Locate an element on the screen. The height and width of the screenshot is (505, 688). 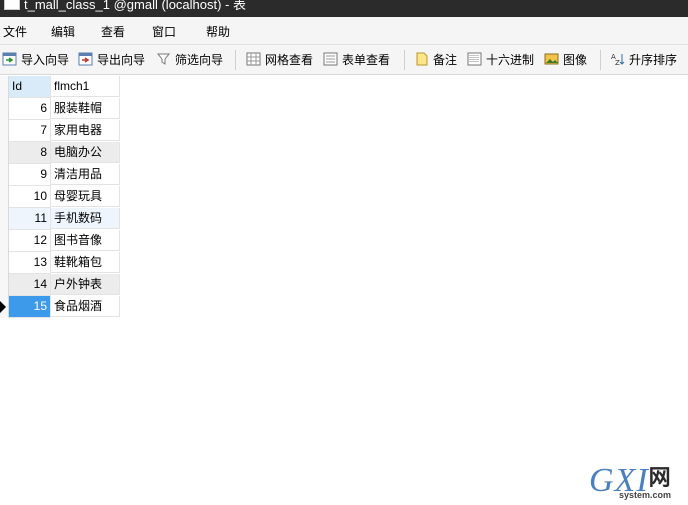
table-icon is located at coordinates (12, 5).